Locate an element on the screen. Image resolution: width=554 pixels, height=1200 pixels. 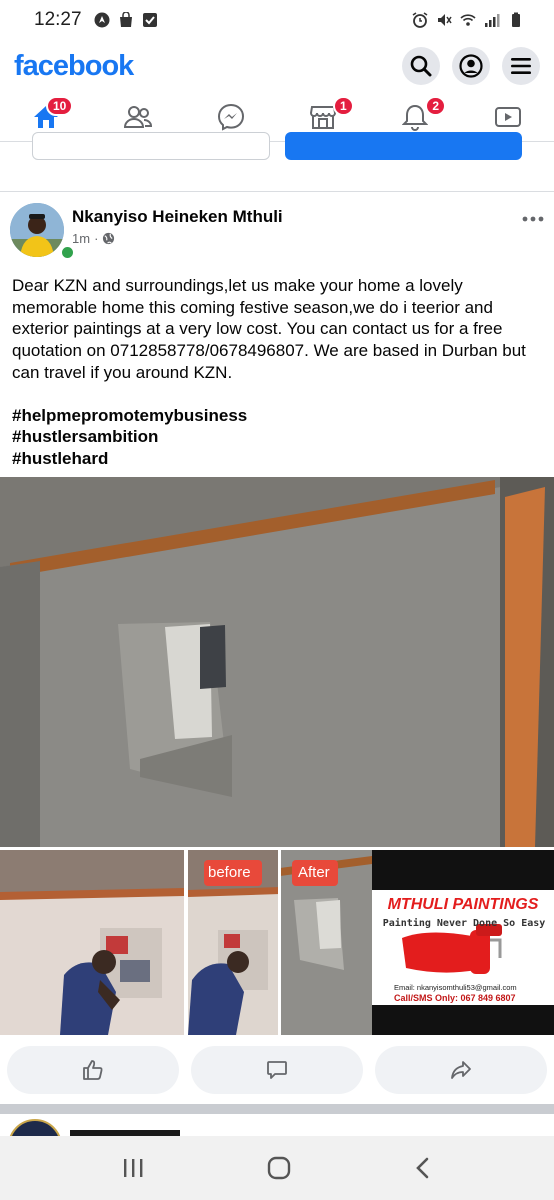
profile-icon is located at coordinates (471, 66).